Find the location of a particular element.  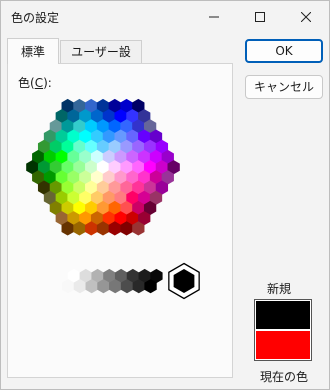

close-icon is located at coordinates (306, 17).